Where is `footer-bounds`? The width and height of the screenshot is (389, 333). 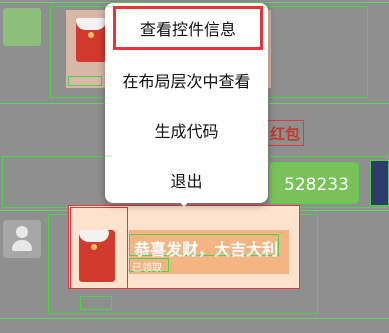
footer-bounds is located at coordinates (96, 303).